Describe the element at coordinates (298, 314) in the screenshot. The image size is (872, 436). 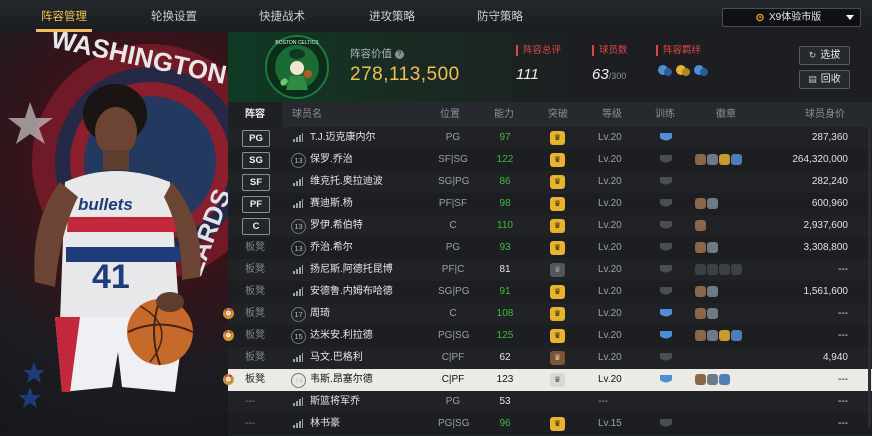
I see `jersey-number-icon: 17` at that location.